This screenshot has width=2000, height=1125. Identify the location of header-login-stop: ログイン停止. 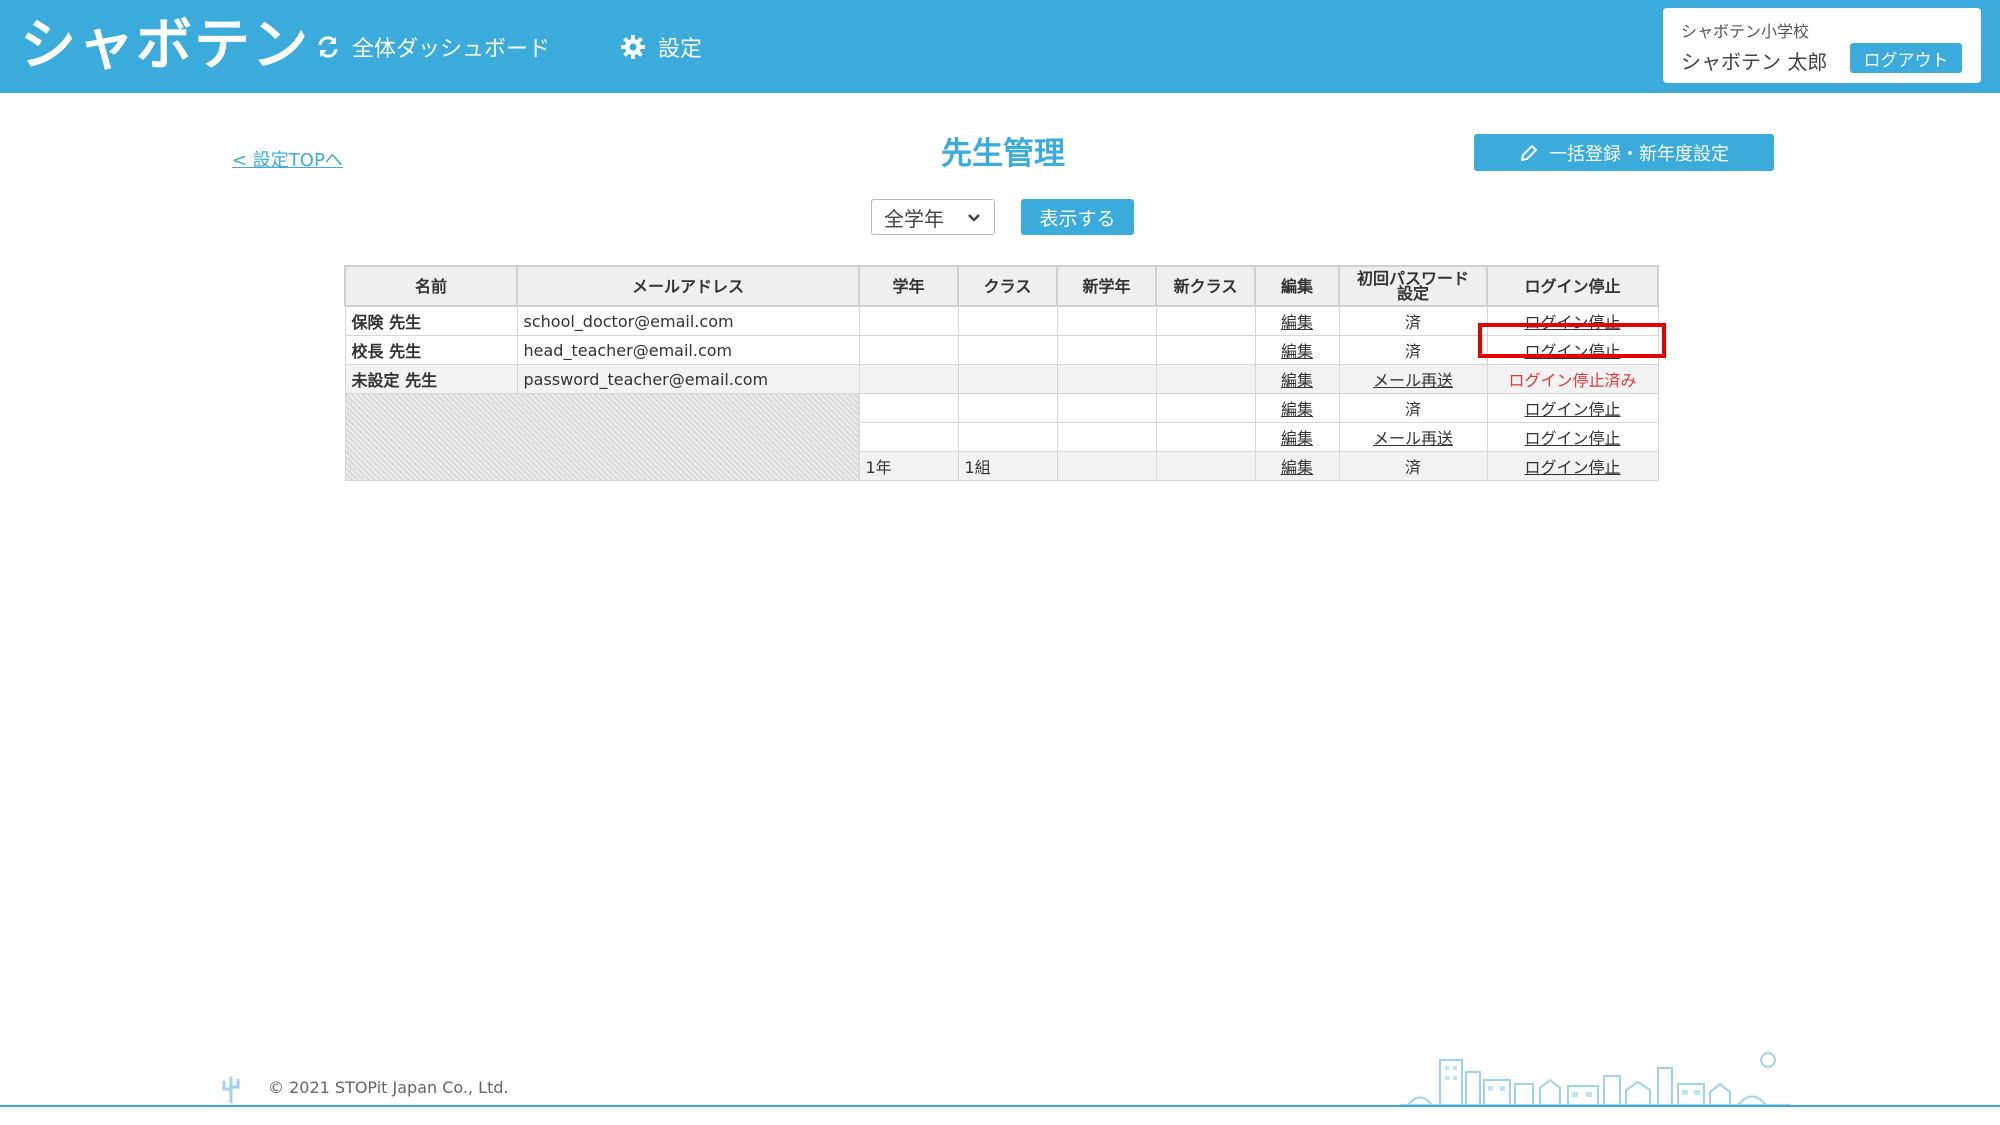
(1572, 286).